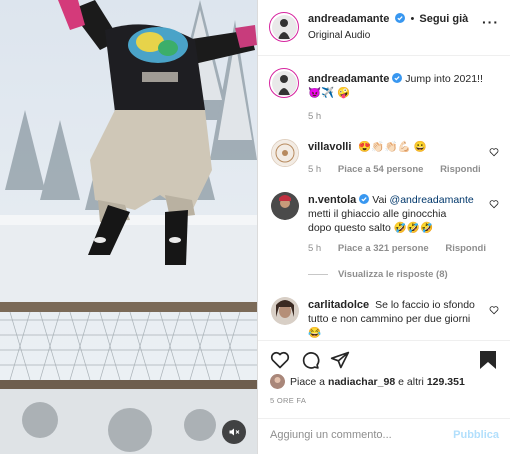 The image size is (510, 454). I want to click on caption-meta: 5 h, so click(321, 116).